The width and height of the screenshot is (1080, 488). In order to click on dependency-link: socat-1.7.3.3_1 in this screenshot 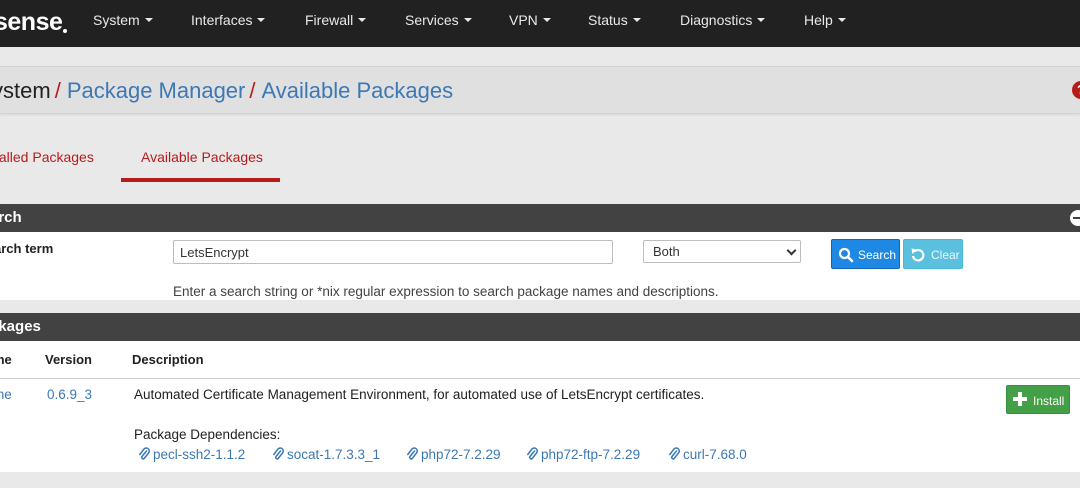, I will do `click(326, 454)`.